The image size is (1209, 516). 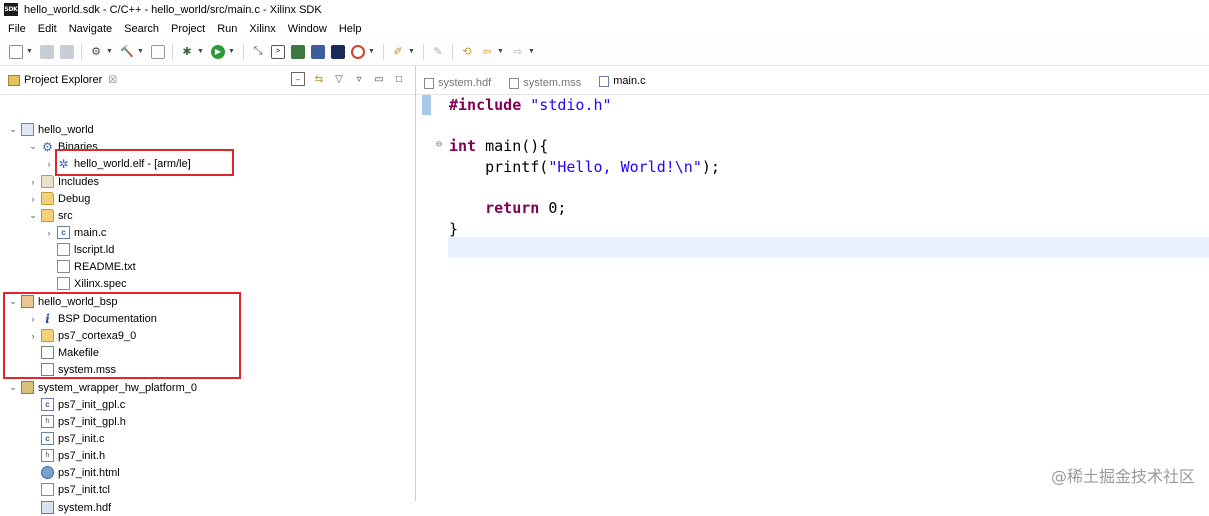 What do you see at coordinates (398, 52) in the screenshot?
I see `pin-icon: ✐` at bounding box center [398, 52].